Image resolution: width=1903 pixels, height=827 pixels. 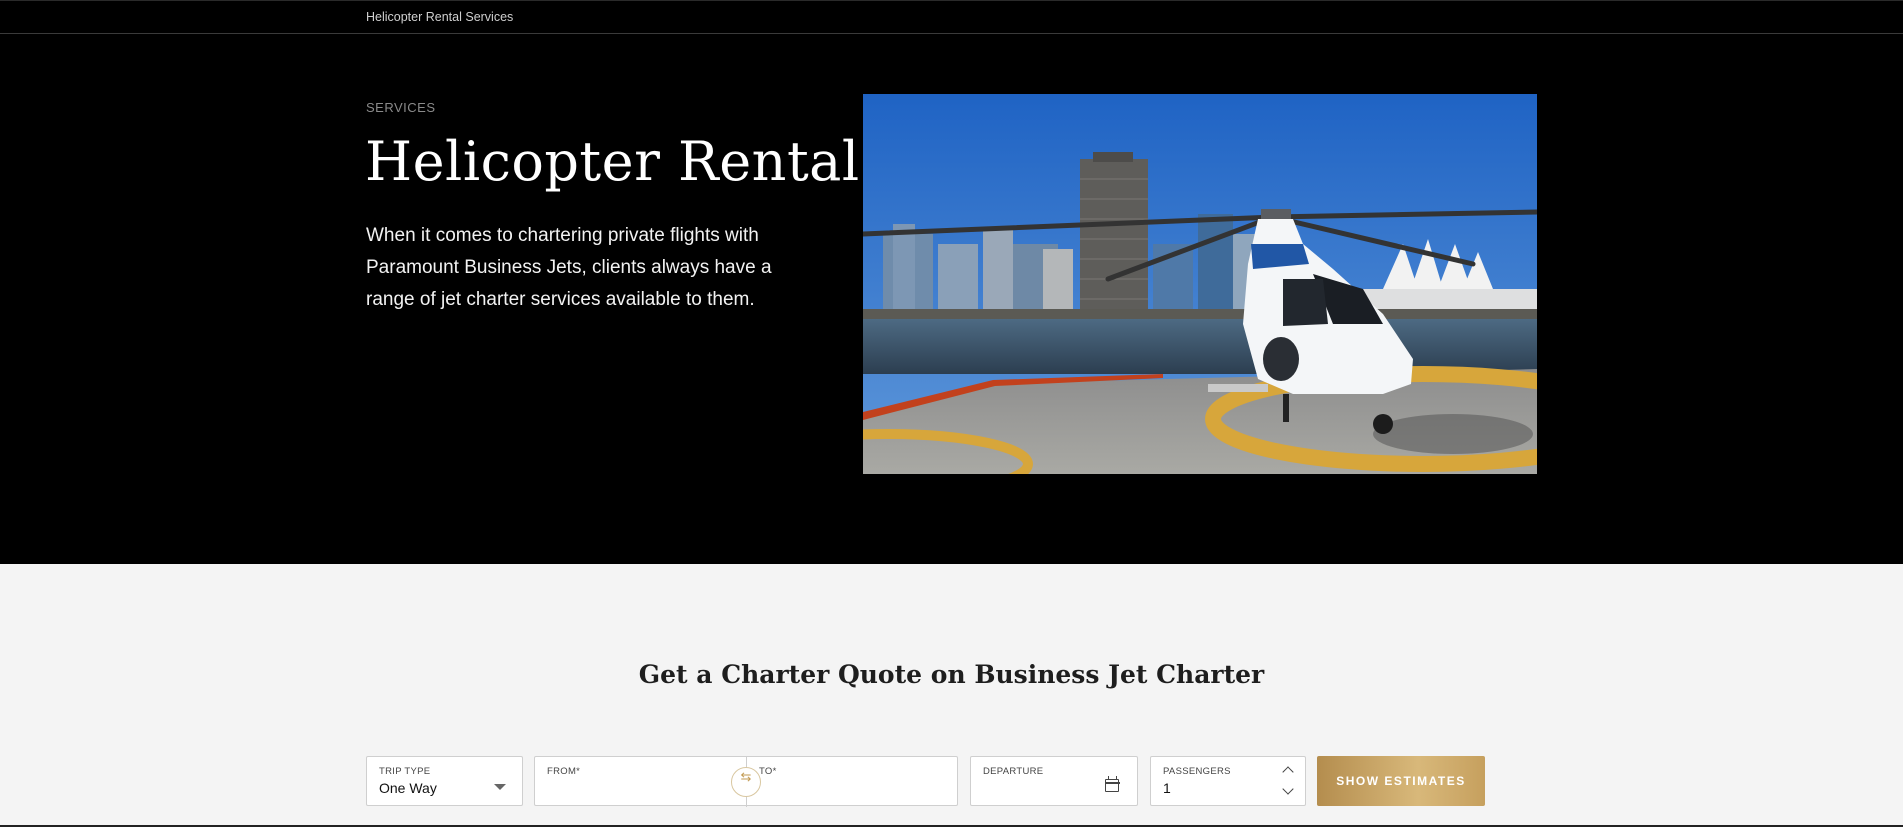 What do you see at coordinates (405, 771) in the screenshot?
I see `trip-type-label: TRIP TYPE` at bounding box center [405, 771].